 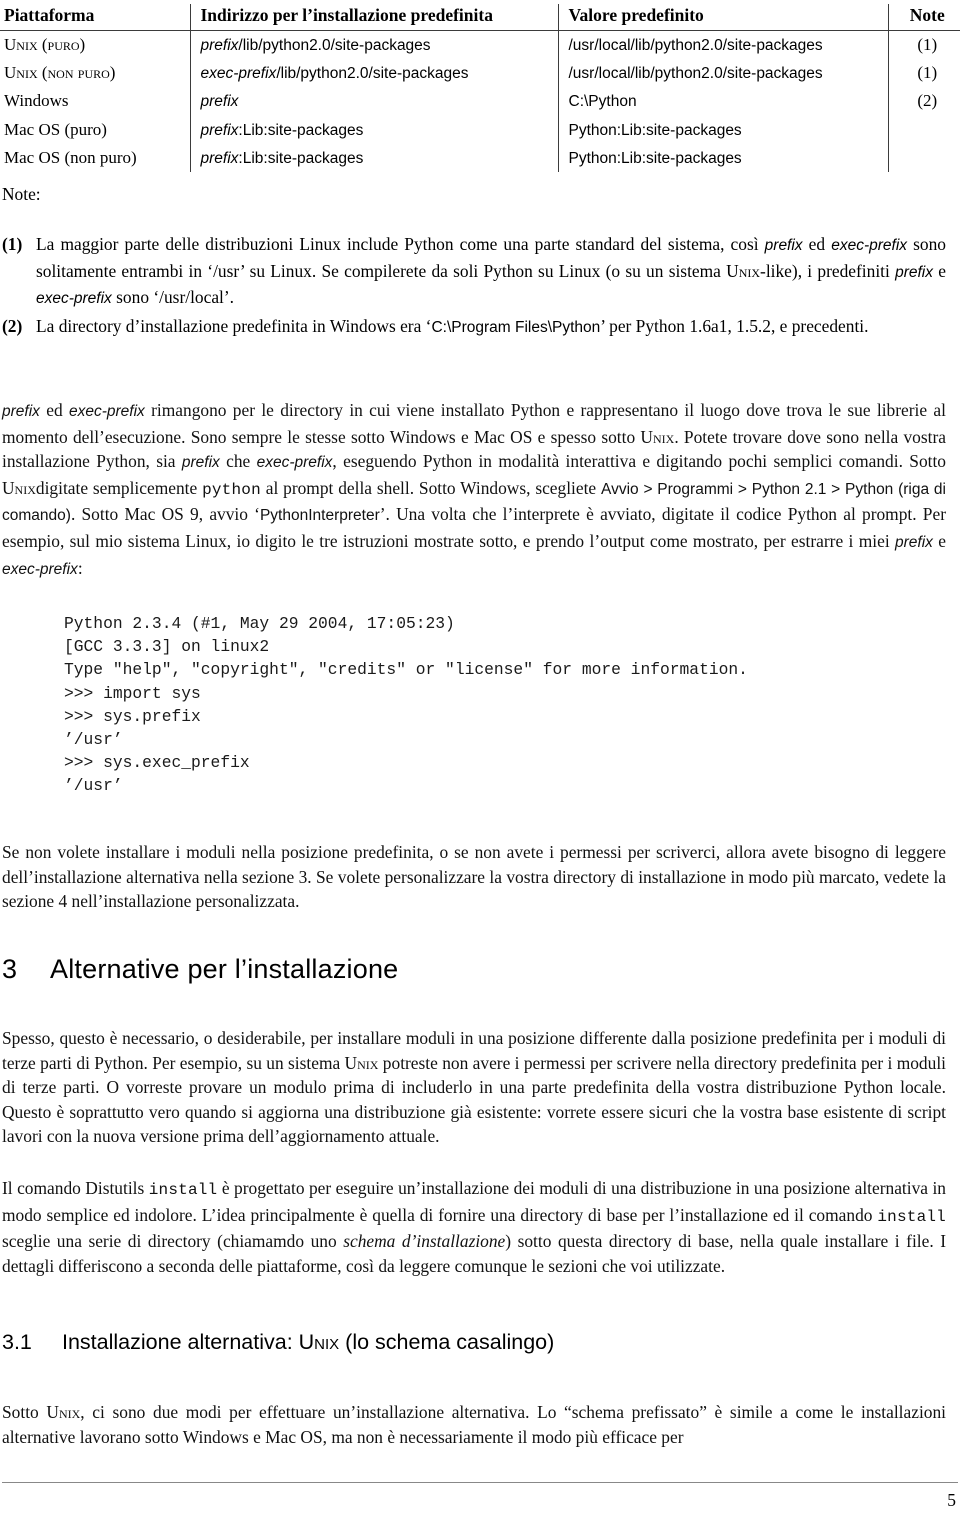 I want to click on section-title: Alternative per l’installazione, so click(x=224, y=969).